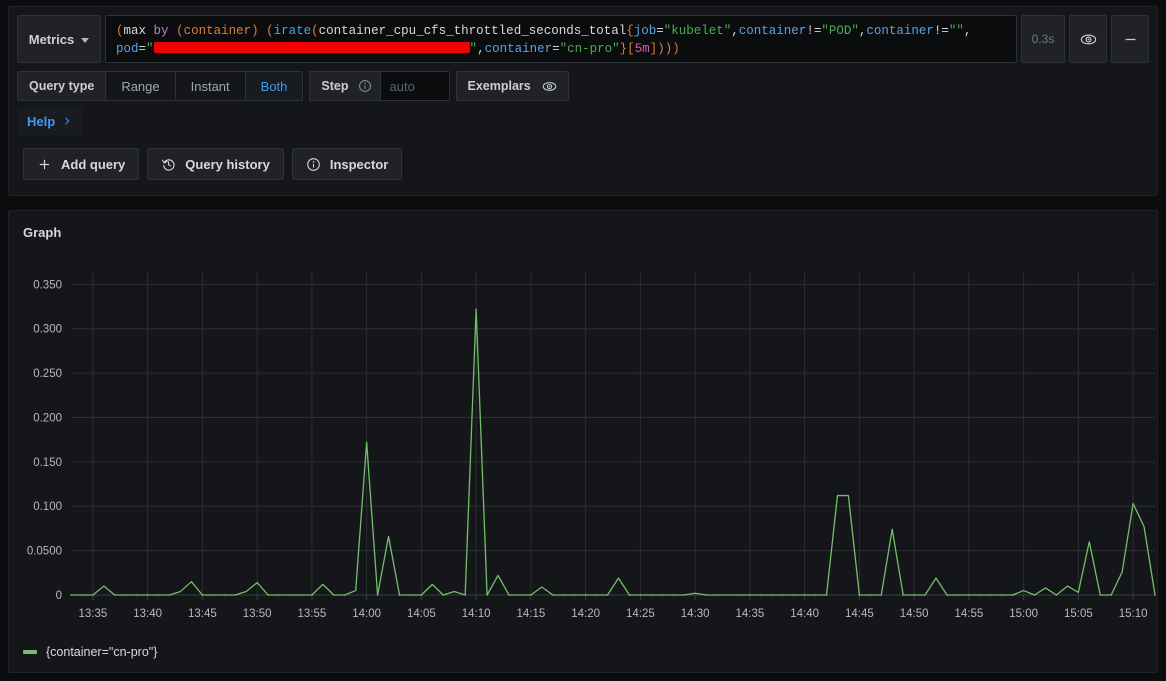 The width and height of the screenshot is (1166, 681). I want to click on svg-text: 14:55, so click(968, 614).